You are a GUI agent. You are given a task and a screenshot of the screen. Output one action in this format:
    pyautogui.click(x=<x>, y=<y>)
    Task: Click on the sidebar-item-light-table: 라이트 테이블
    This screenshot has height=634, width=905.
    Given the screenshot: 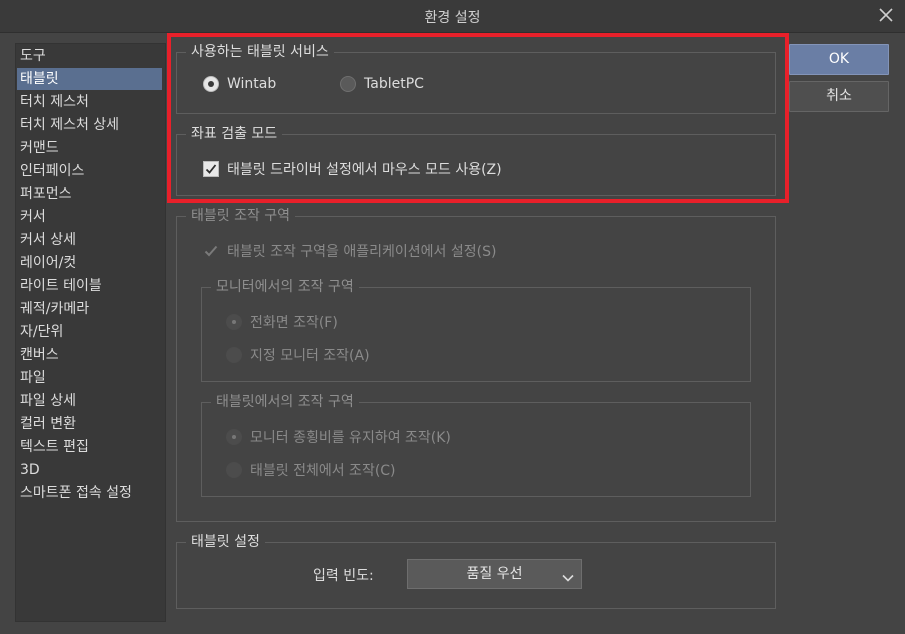 What is the action you would take?
    pyautogui.click(x=89, y=286)
    